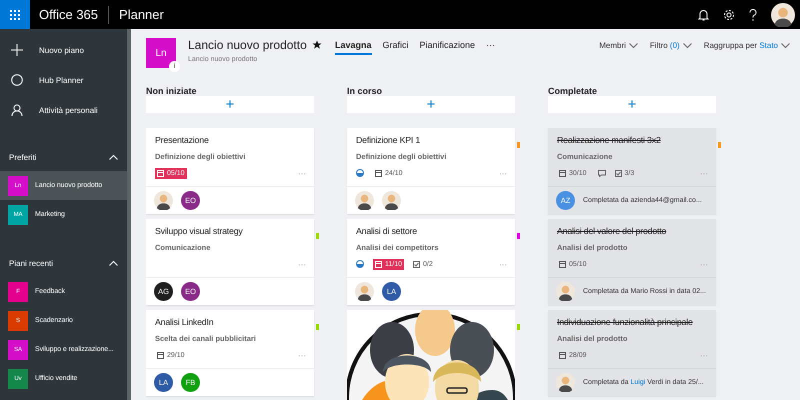 This screenshot has height=400, width=800. Describe the element at coordinates (63, 110) in the screenshot. I see `sidebar-action: Attività personali` at that location.